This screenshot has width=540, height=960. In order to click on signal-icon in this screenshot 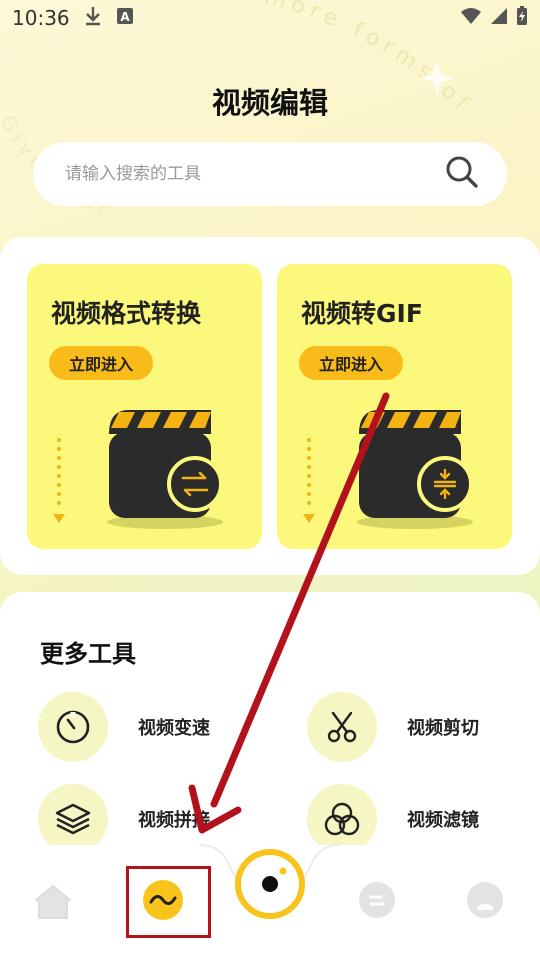, I will do `click(499, 18)`.